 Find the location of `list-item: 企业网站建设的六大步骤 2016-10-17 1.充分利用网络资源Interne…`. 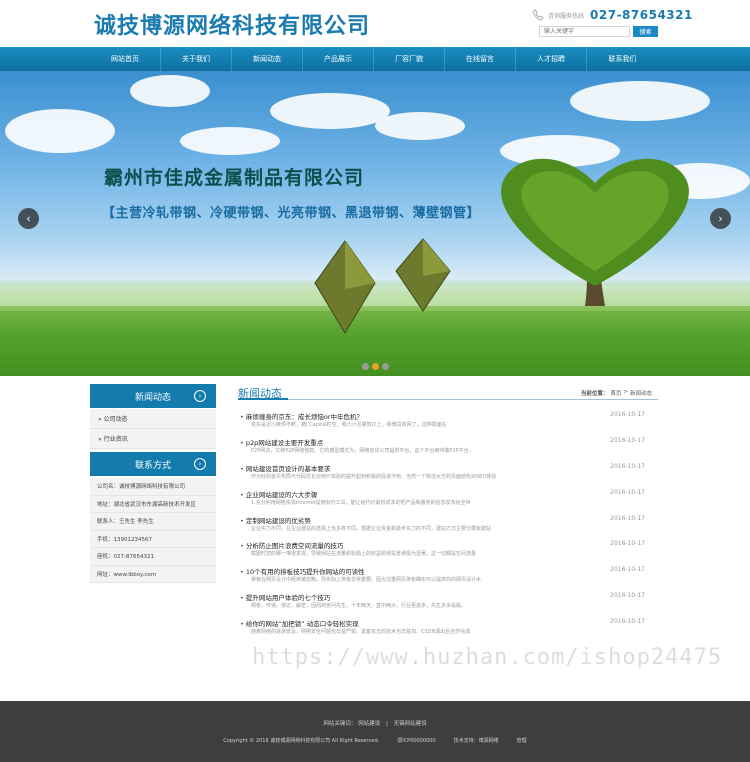

list-item: 企业网站建设的六大步骤 2016-10-17 1.充分利用网络资源Interne… is located at coordinates (449, 497).